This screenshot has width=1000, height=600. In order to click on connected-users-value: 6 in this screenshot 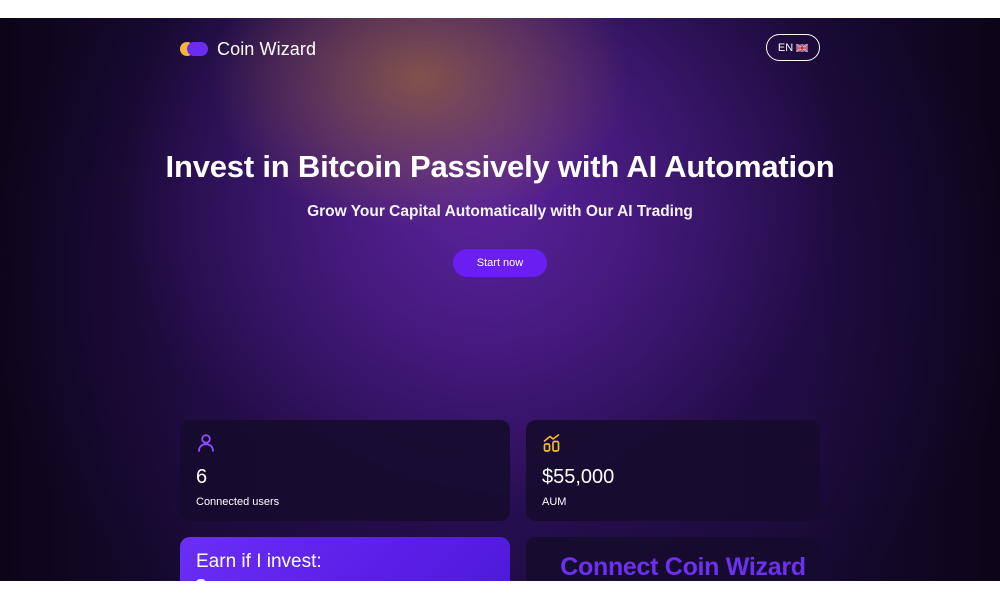, I will do `click(202, 477)`.